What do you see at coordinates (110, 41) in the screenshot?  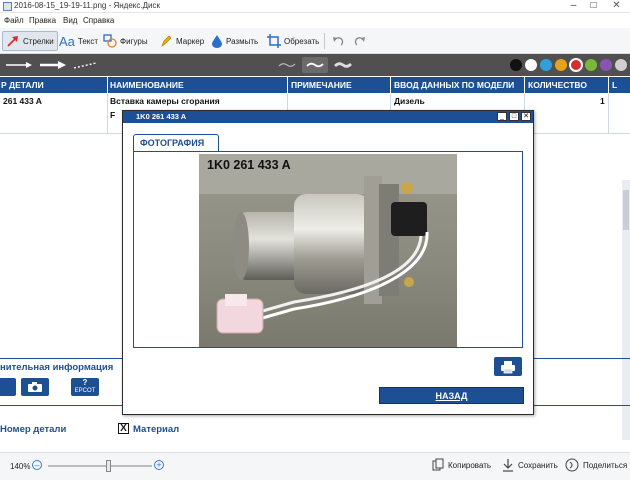 I see `shapes-icon` at bounding box center [110, 41].